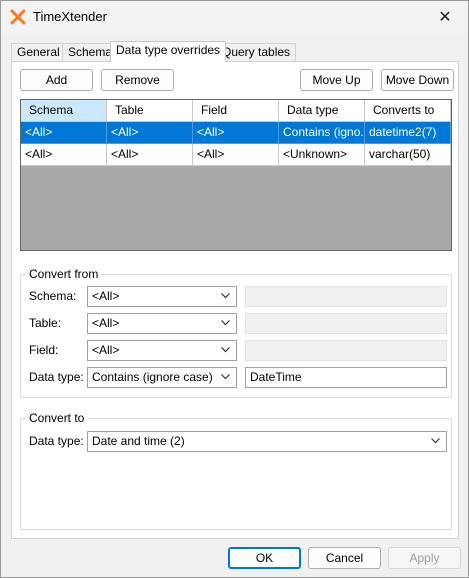  Describe the element at coordinates (152, 377) in the screenshot. I see `data-type-match-value: Contains (ignore case)` at that location.